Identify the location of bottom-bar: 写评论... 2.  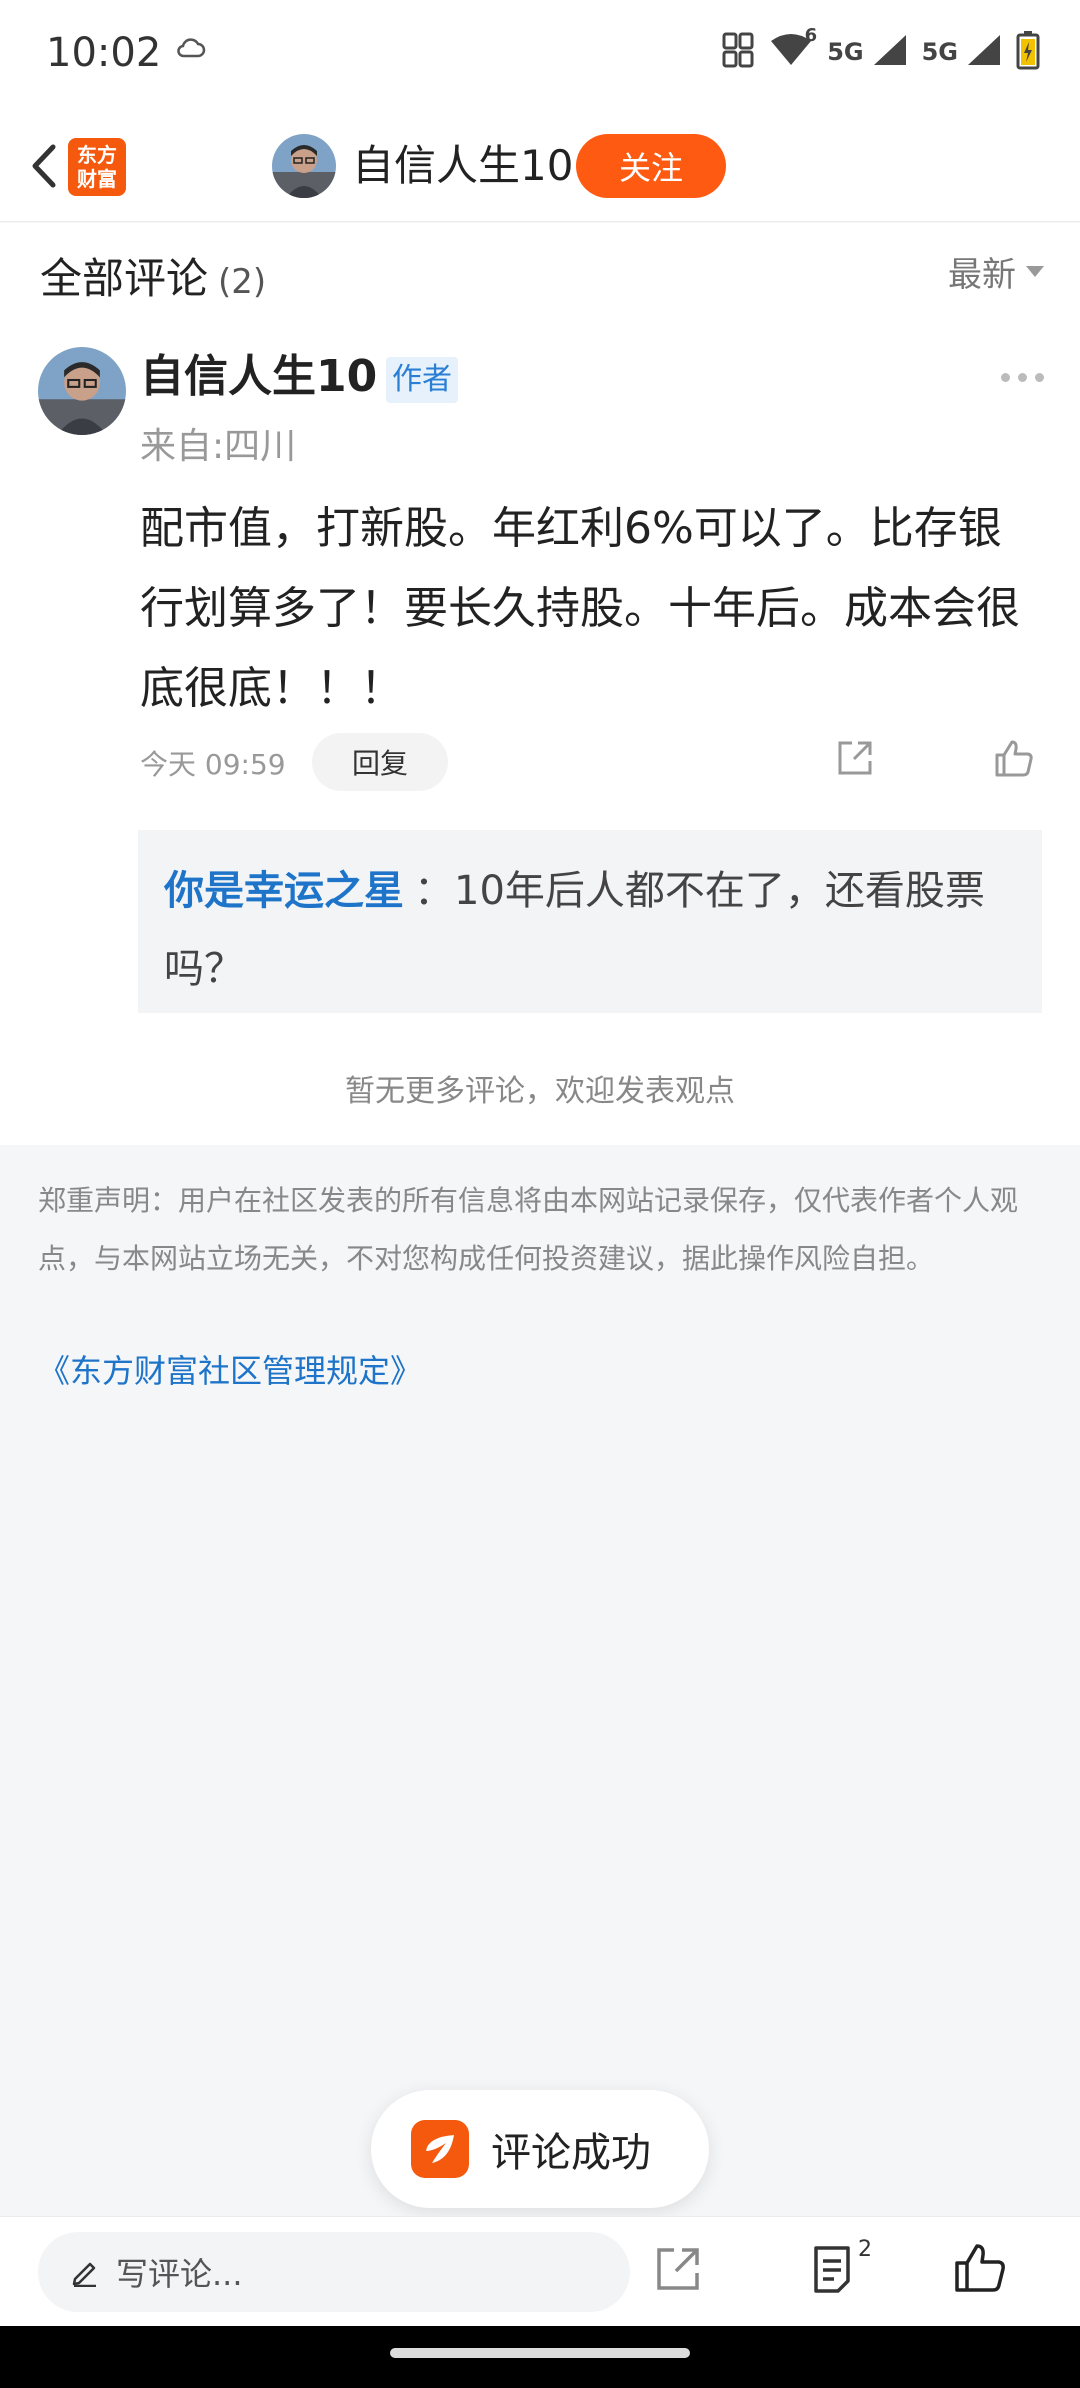
(540, 2271).